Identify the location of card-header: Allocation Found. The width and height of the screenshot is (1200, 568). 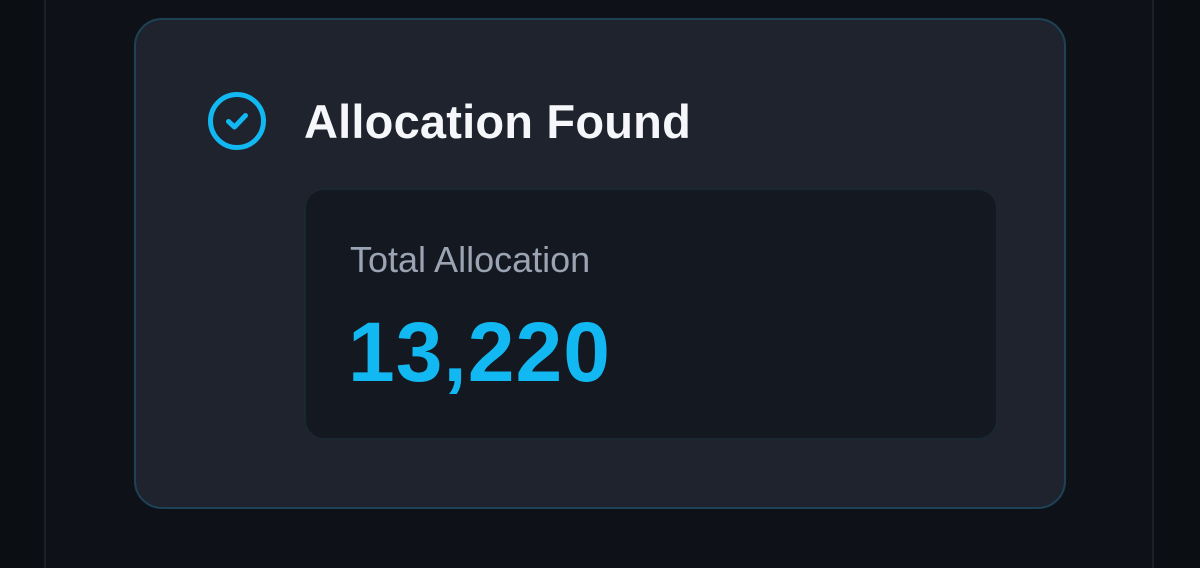
(448, 121).